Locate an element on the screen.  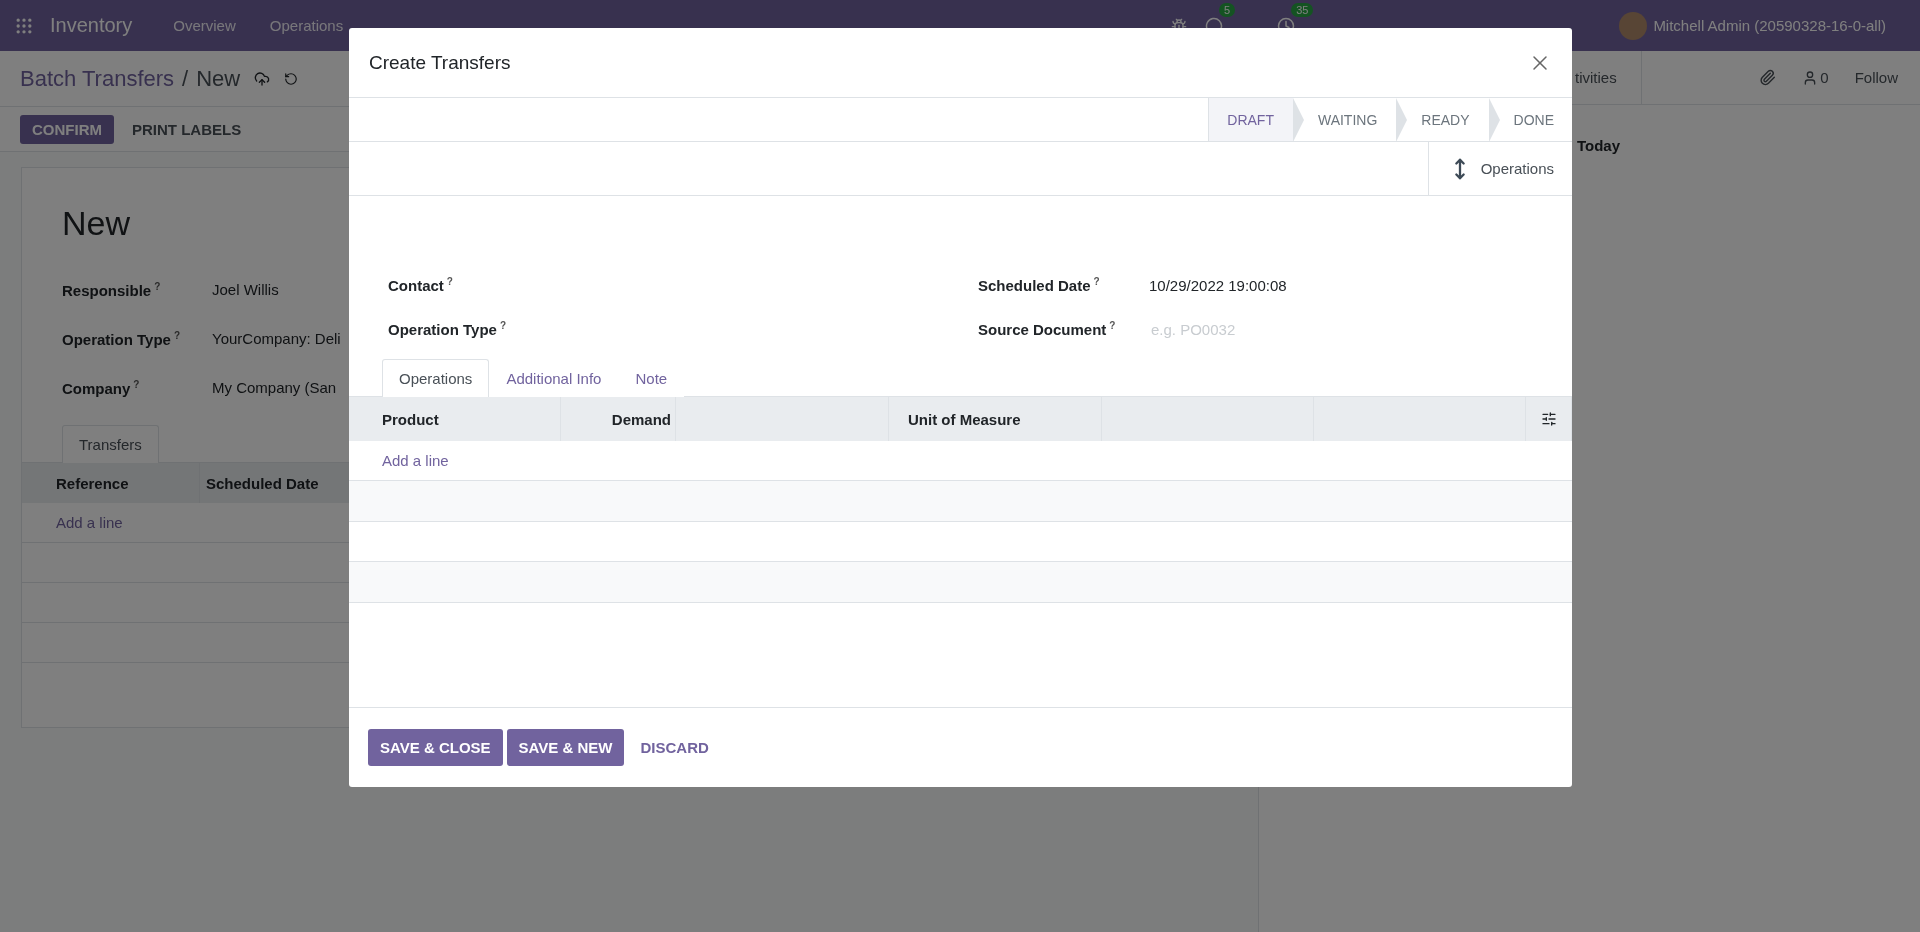
field-value: Joel Willis is located at coordinates (245, 289).